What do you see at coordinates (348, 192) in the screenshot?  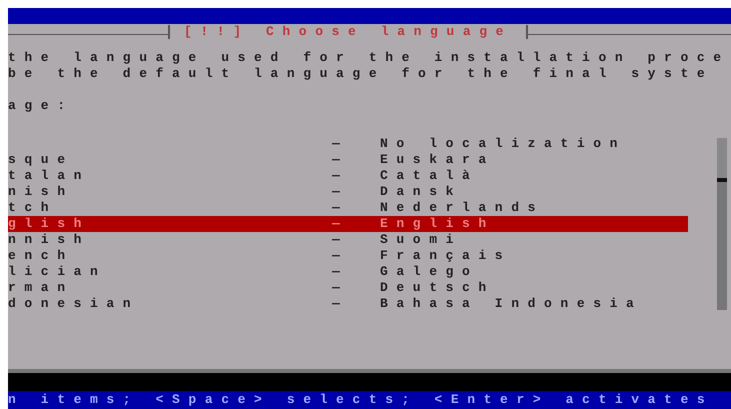 I see `language-item: nish — Dansk` at bounding box center [348, 192].